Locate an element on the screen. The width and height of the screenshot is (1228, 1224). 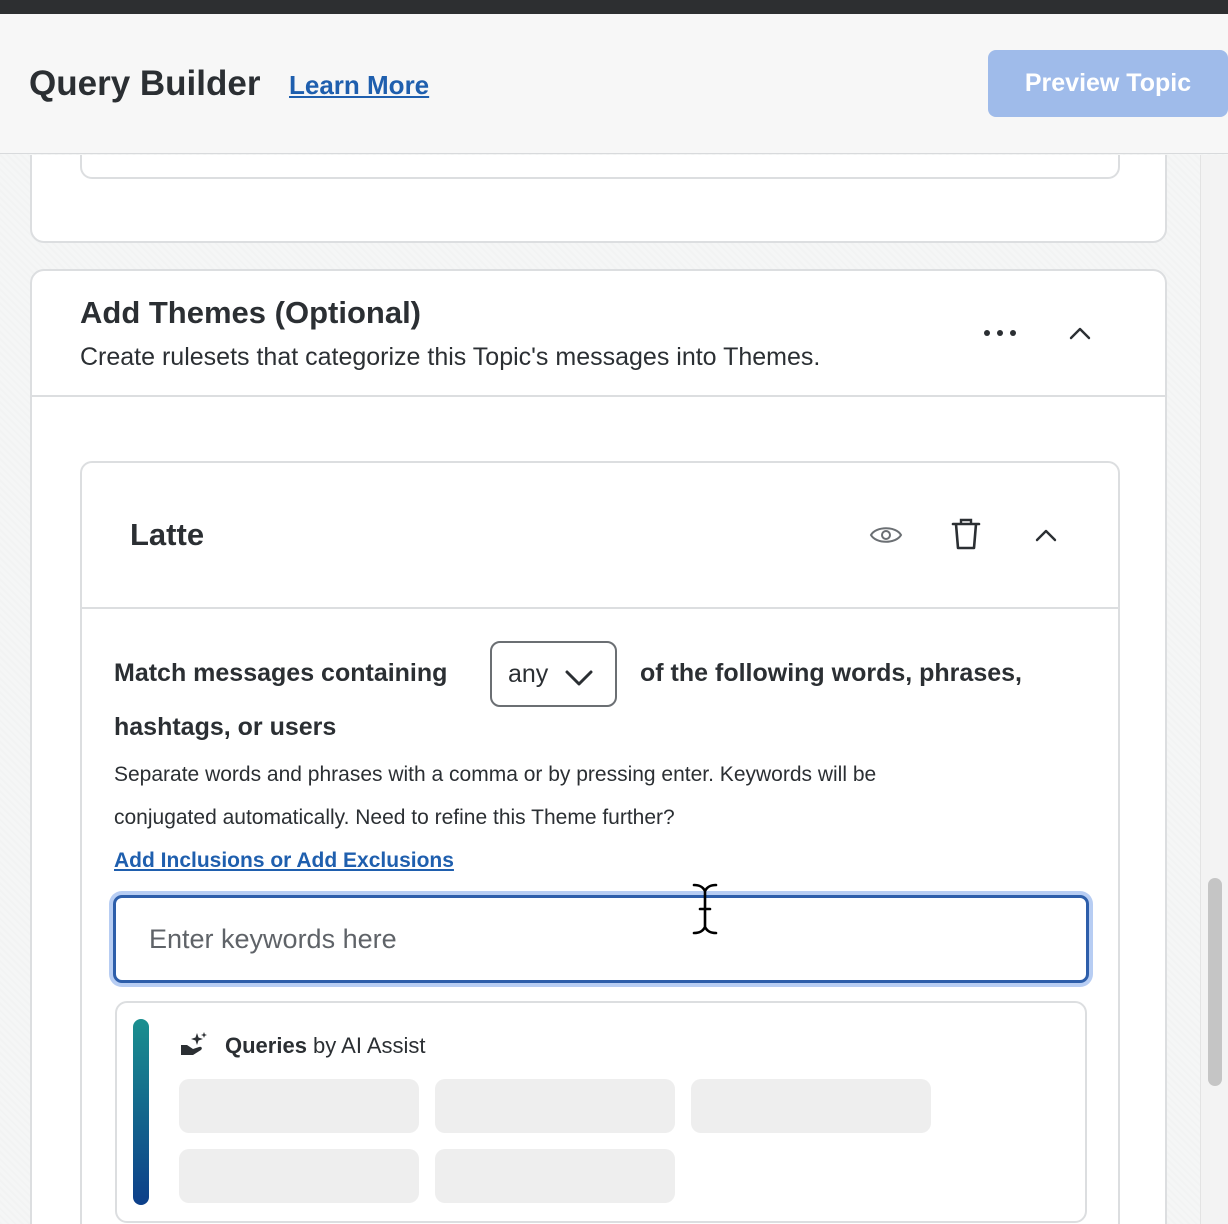
match-mode-select: any is located at coordinates (553, 674).